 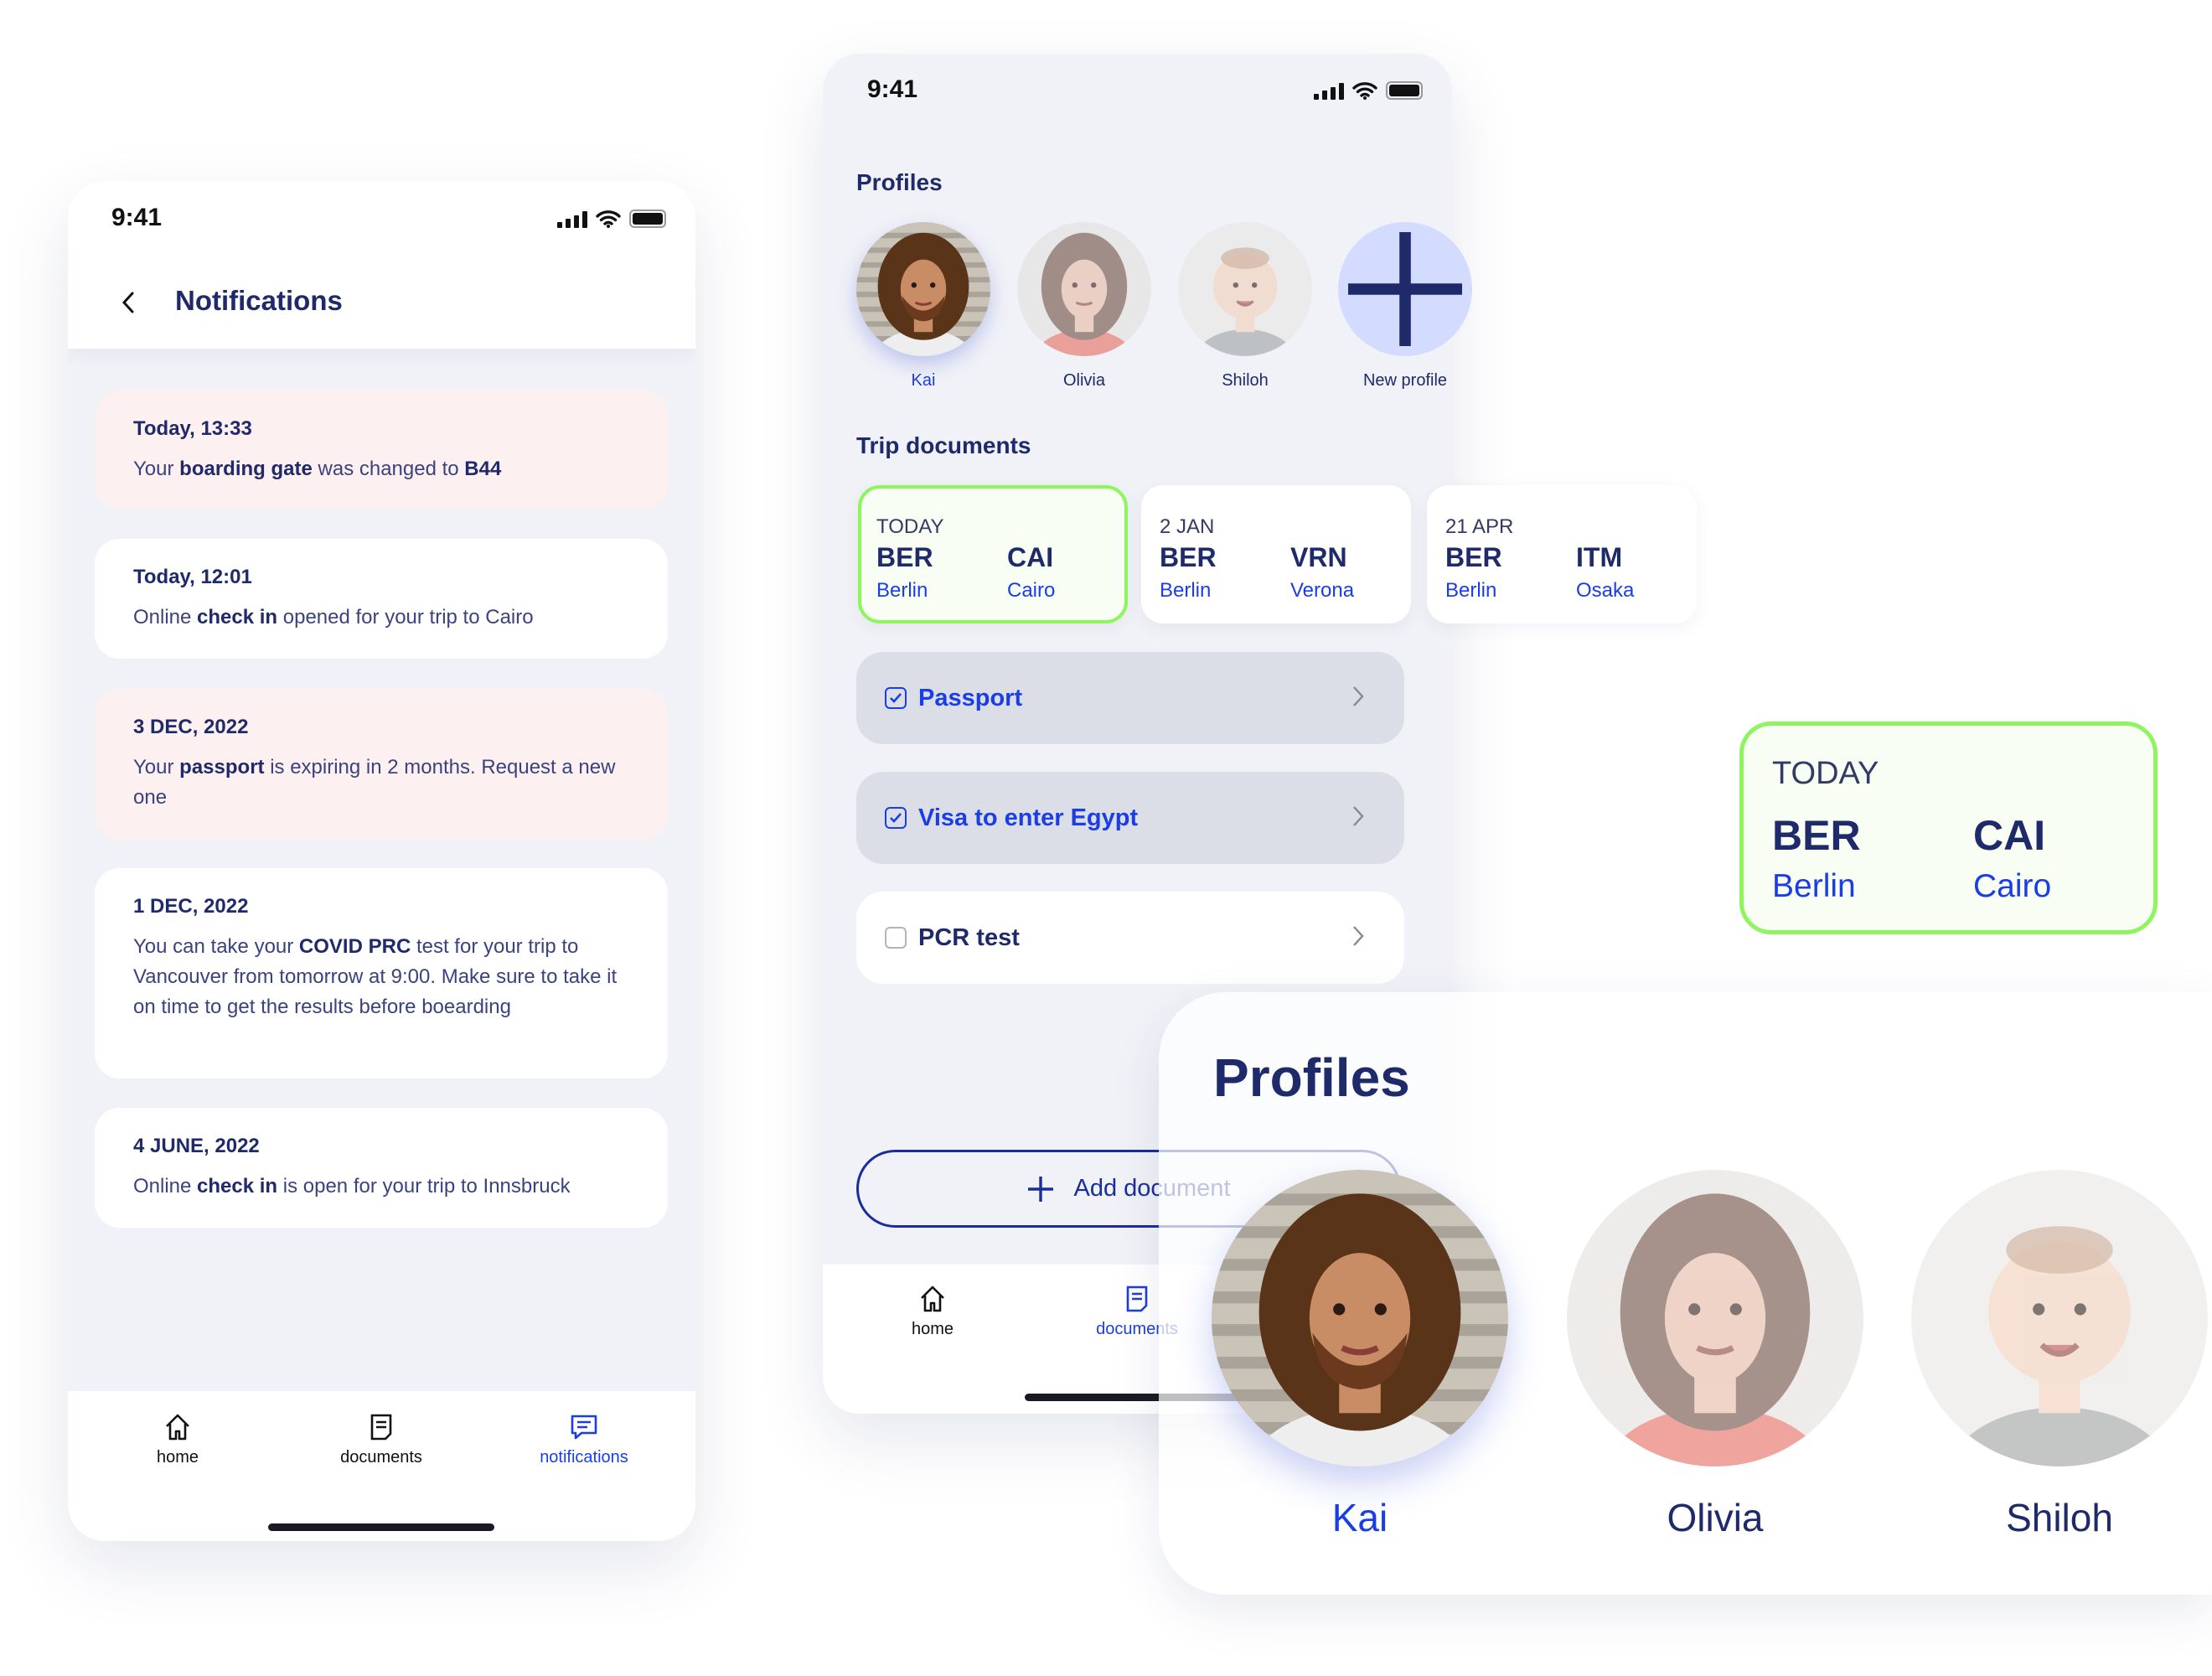 What do you see at coordinates (2059, 1318) in the screenshot?
I see `avatar-shiloh-large` at bounding box center [2059, 1318].